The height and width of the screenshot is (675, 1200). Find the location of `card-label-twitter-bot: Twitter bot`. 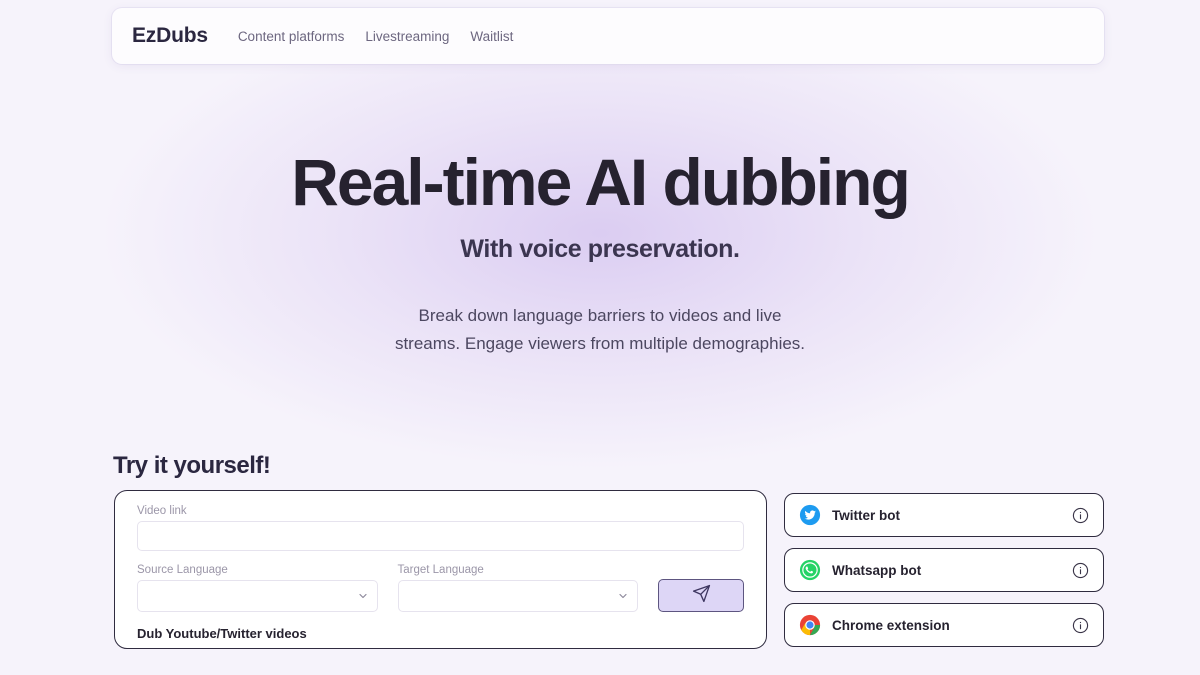

card-label-twitter-bot: Twitter bot is located at coordinates (866, 515).